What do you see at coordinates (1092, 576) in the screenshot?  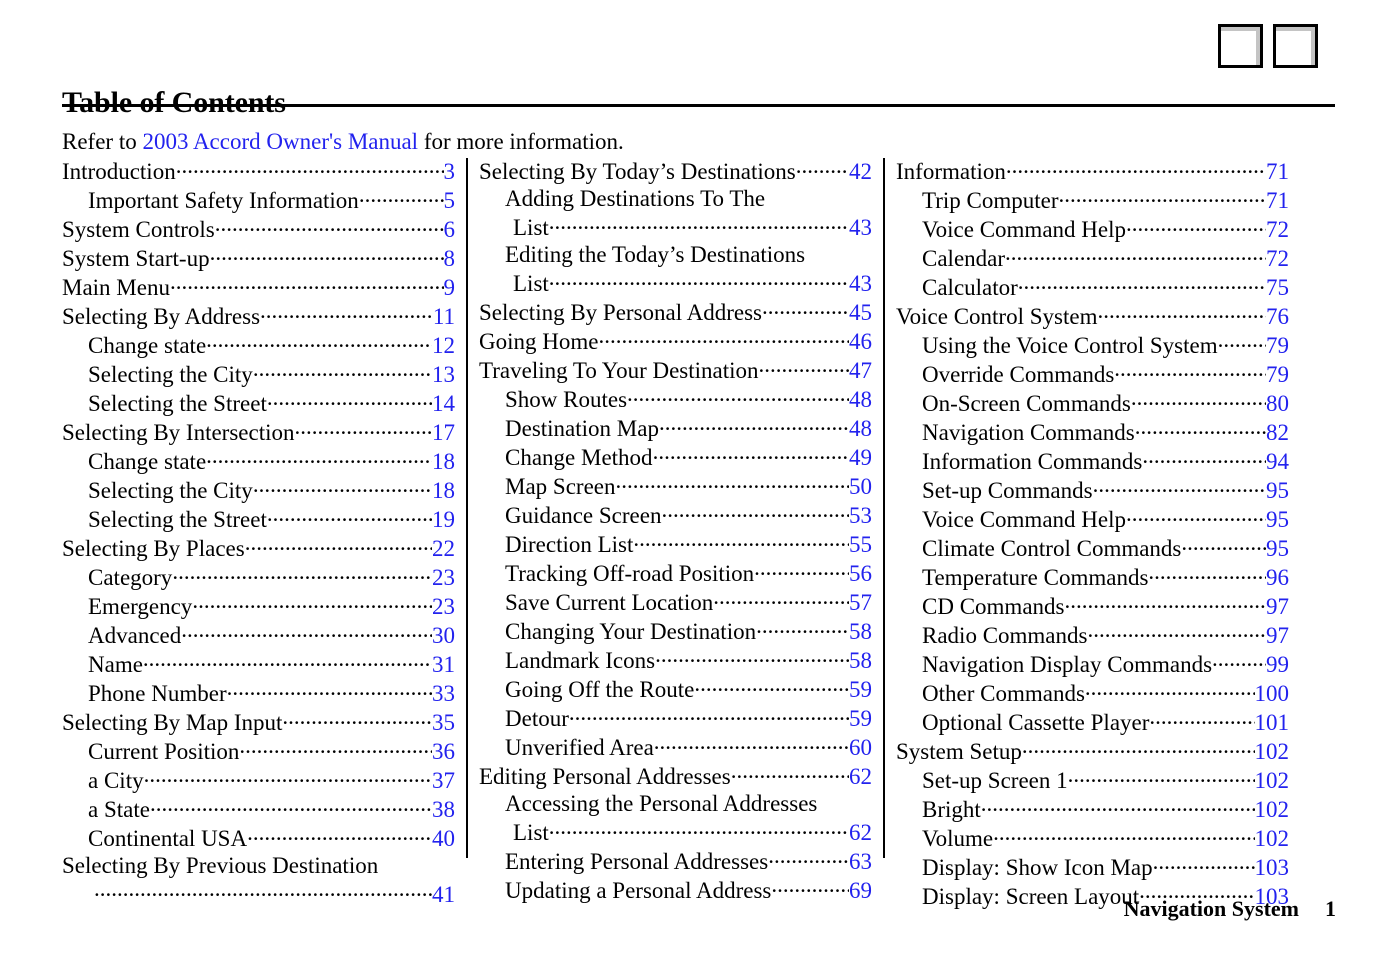 I see `toc-entry: Temperature Commands 96` at bounding box center [1092, 576].